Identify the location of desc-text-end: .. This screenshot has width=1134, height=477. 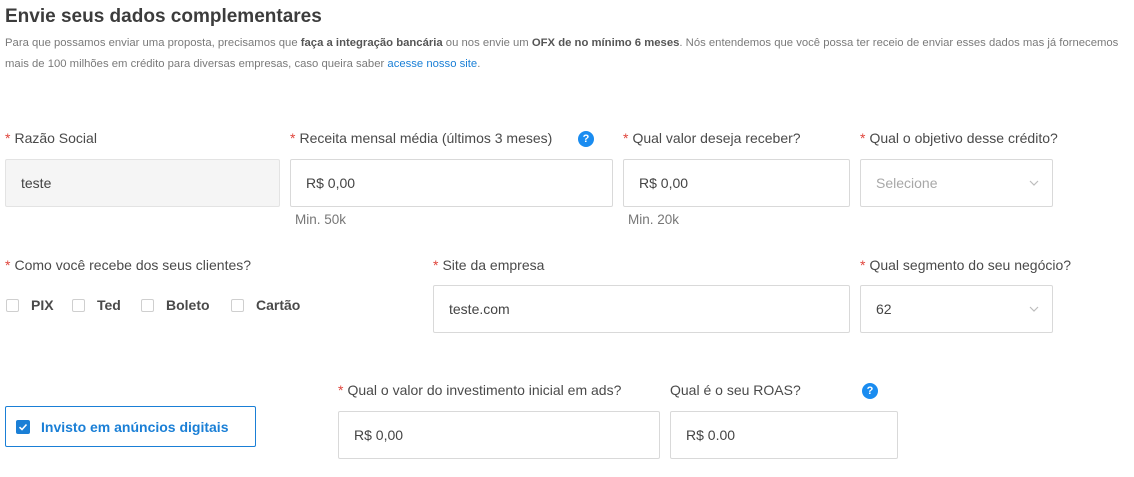
(479, 64).